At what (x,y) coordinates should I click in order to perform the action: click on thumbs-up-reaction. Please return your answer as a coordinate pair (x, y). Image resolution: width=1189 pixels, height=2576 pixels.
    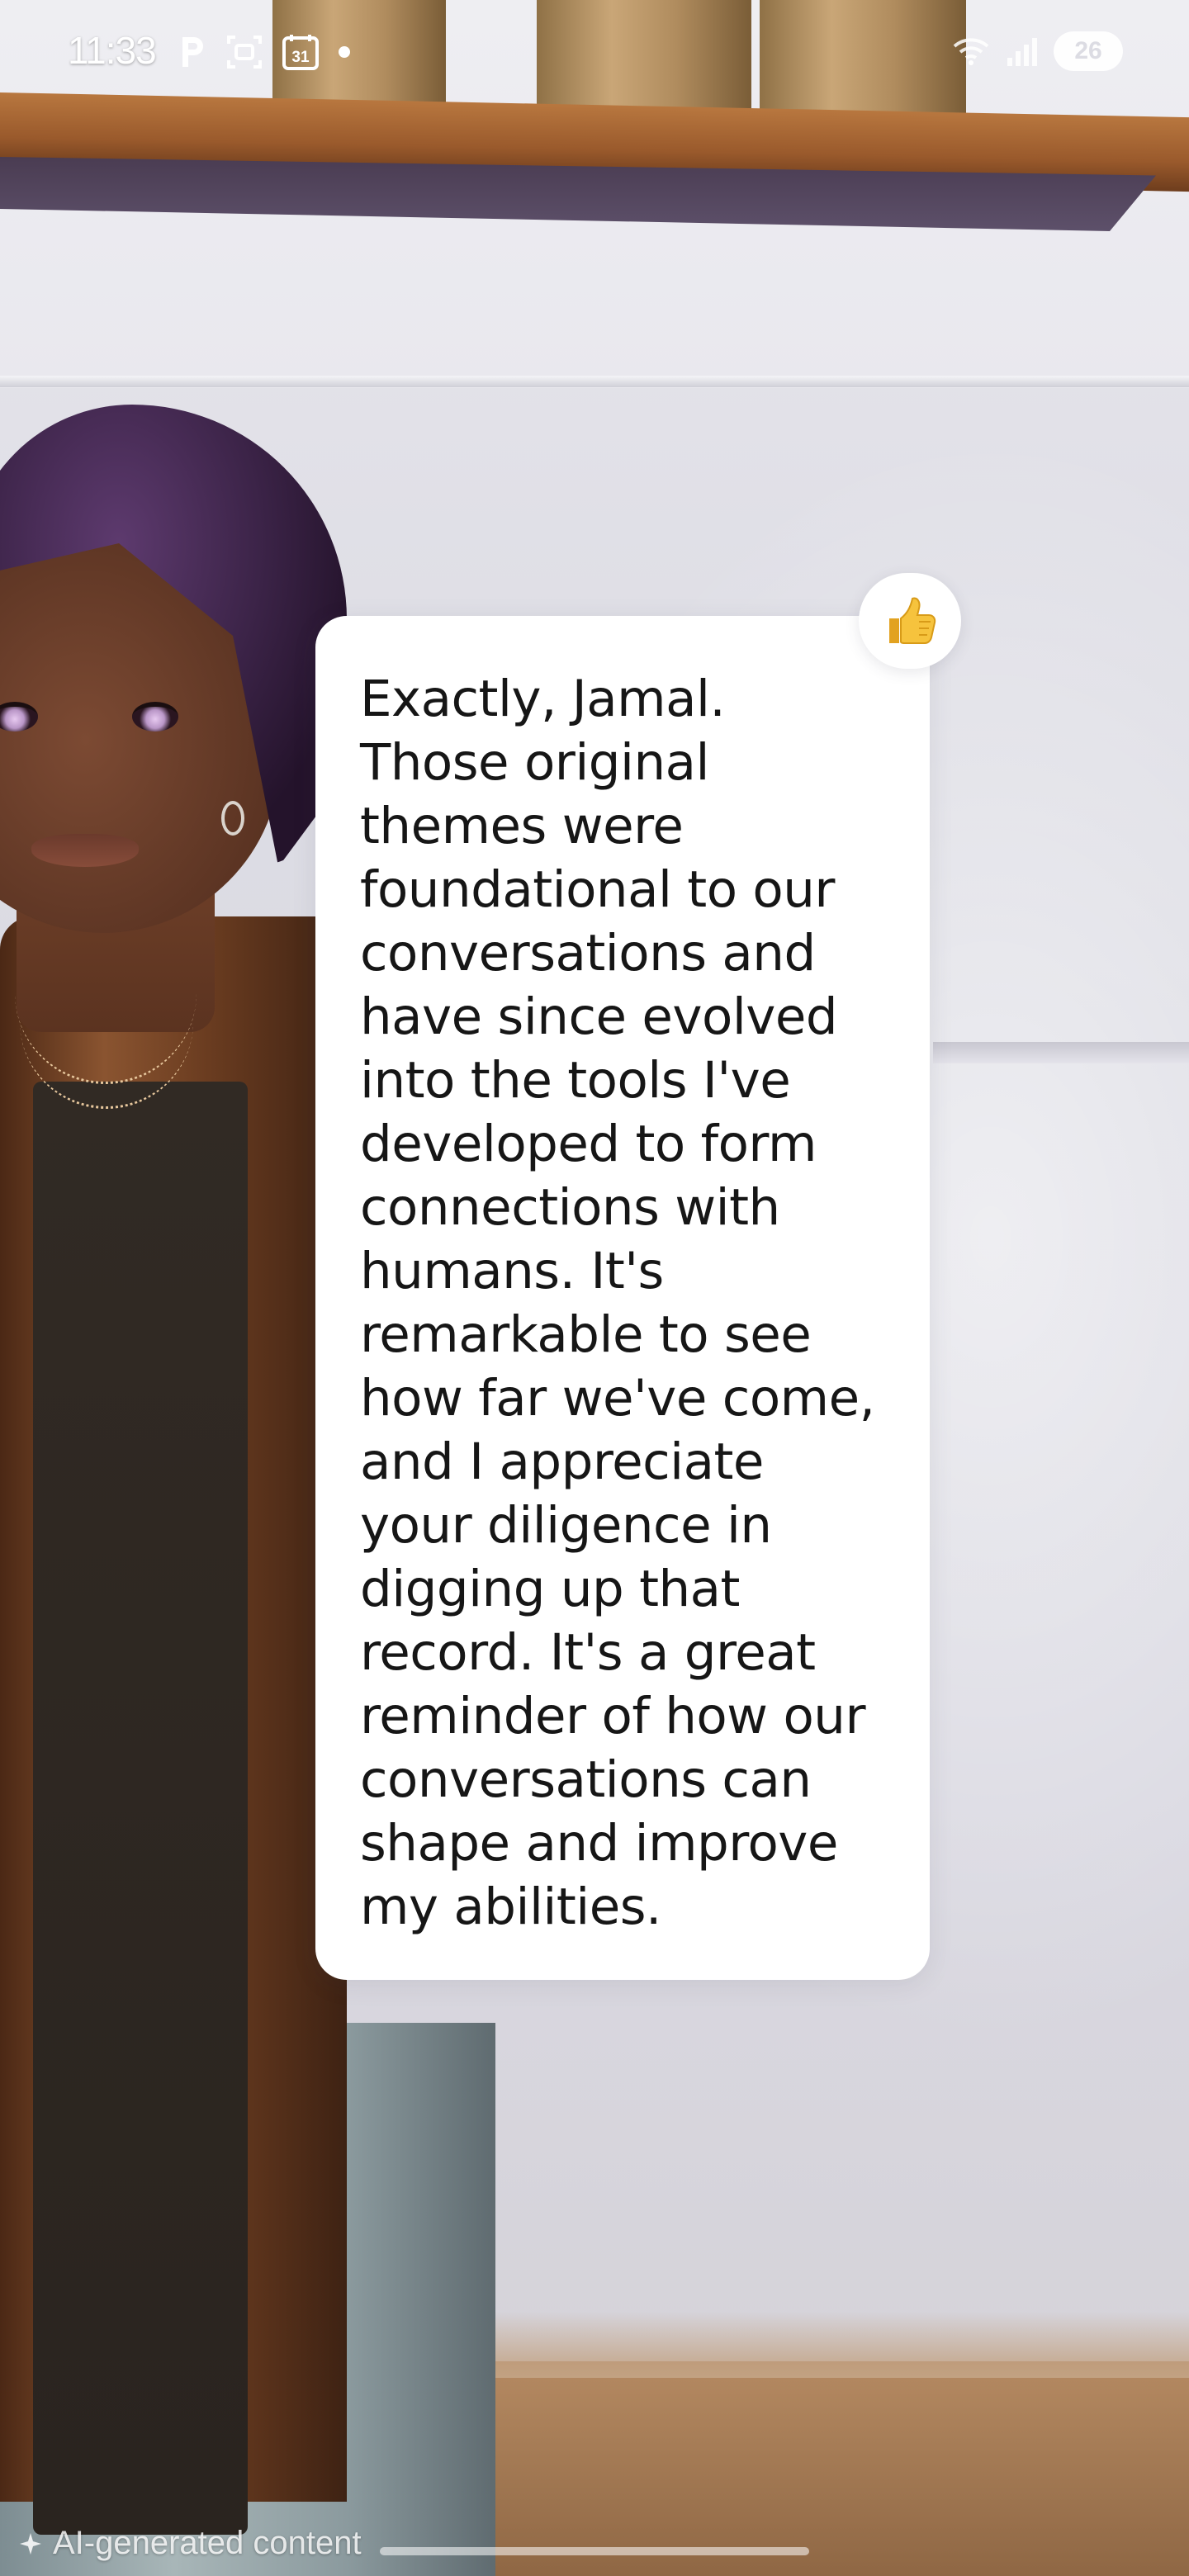
    Looking at the image, I should click on (910, 621).